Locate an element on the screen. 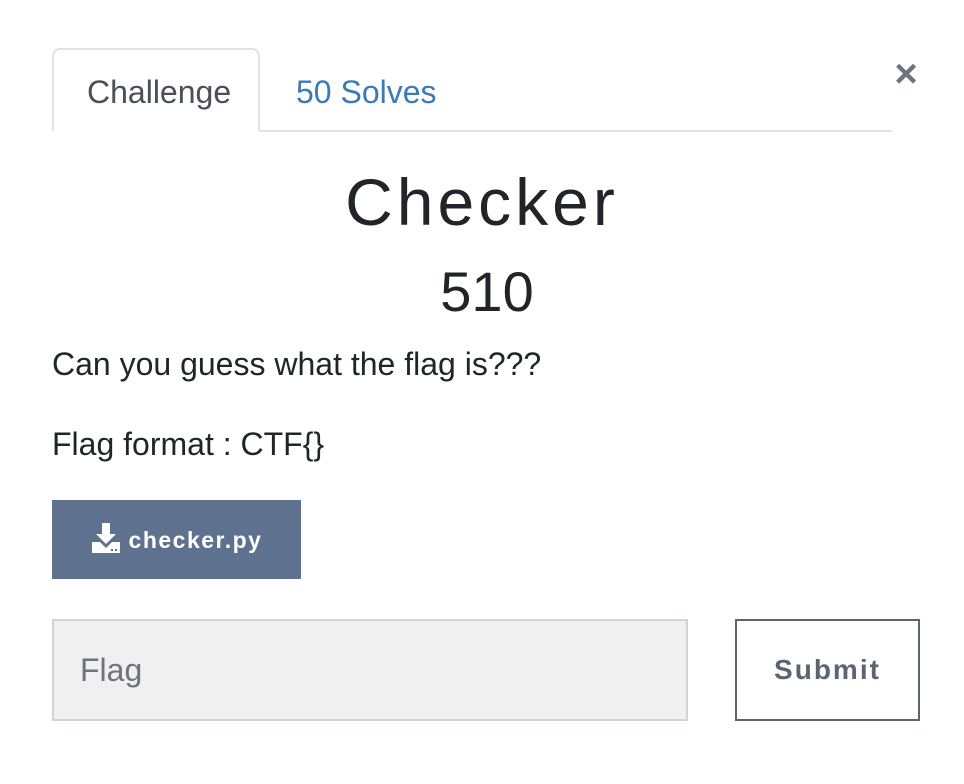 The image size is (964, 784). flag-format-text: Flag format : CTF{} is located at coordinates (188, 444).